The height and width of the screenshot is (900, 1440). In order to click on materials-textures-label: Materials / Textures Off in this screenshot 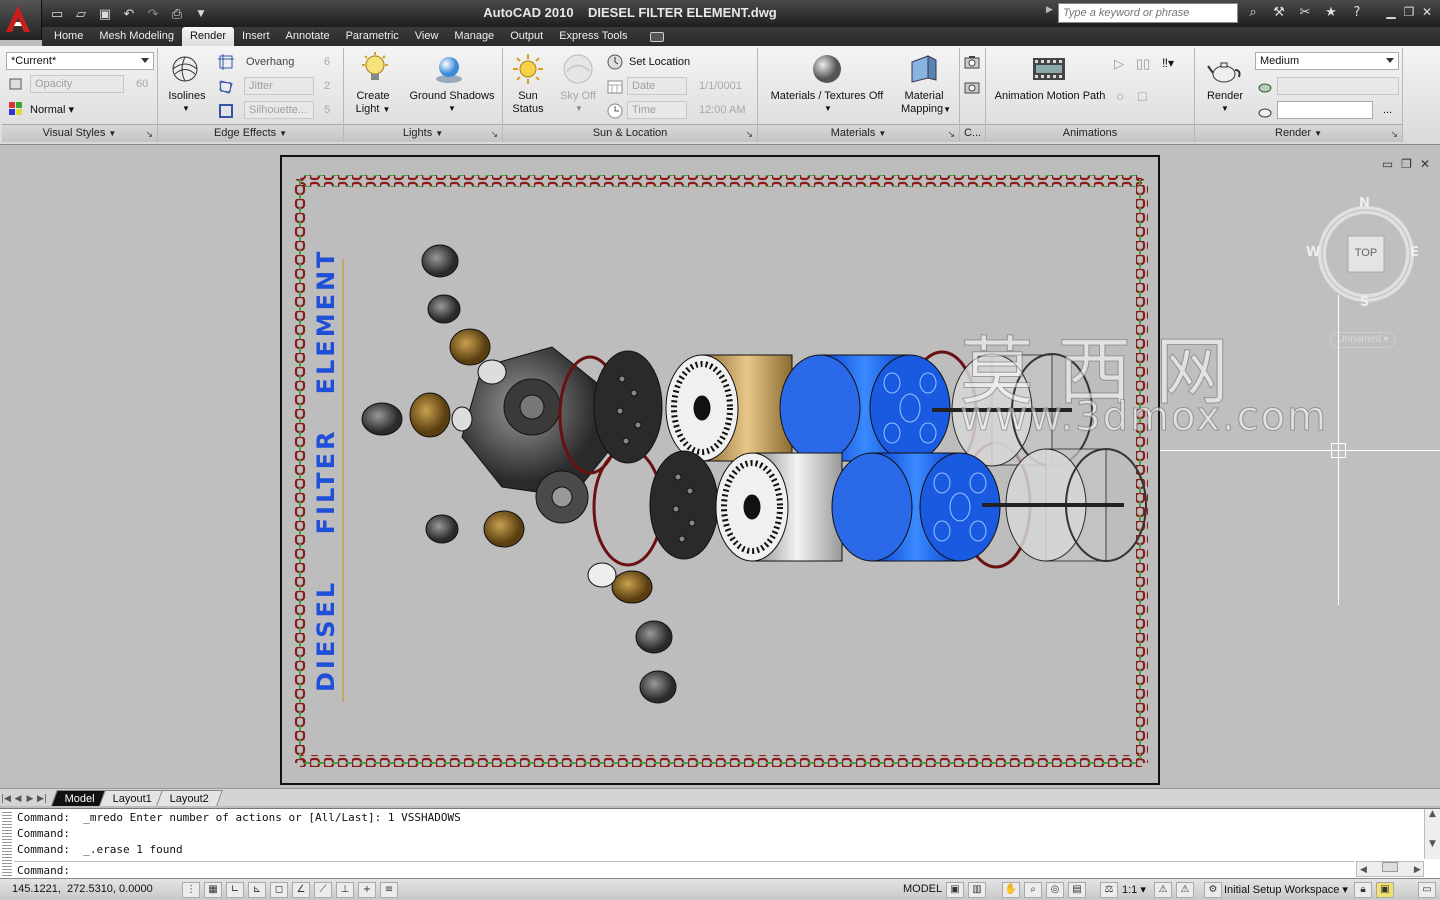, I will do `click(827, 96)`.